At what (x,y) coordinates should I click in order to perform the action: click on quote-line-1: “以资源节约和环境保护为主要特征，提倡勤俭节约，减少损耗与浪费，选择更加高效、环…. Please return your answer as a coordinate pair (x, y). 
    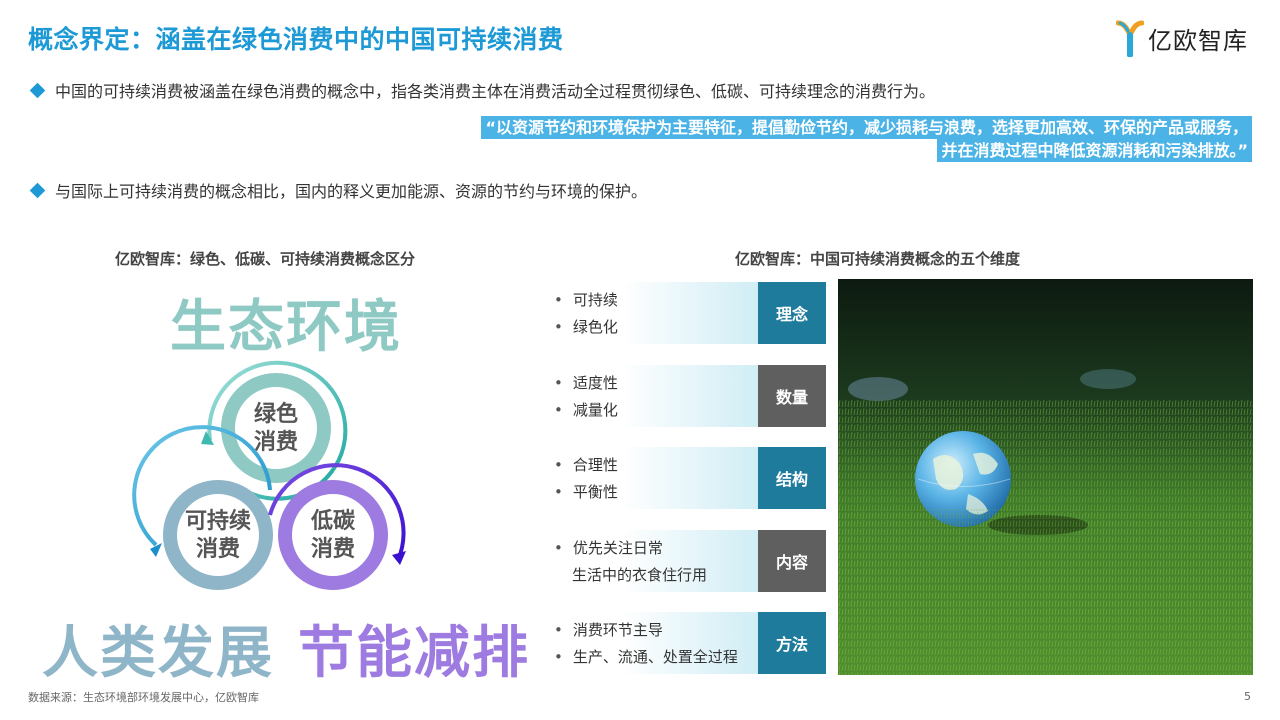
    Looking at the image, I should click on (866, 127).